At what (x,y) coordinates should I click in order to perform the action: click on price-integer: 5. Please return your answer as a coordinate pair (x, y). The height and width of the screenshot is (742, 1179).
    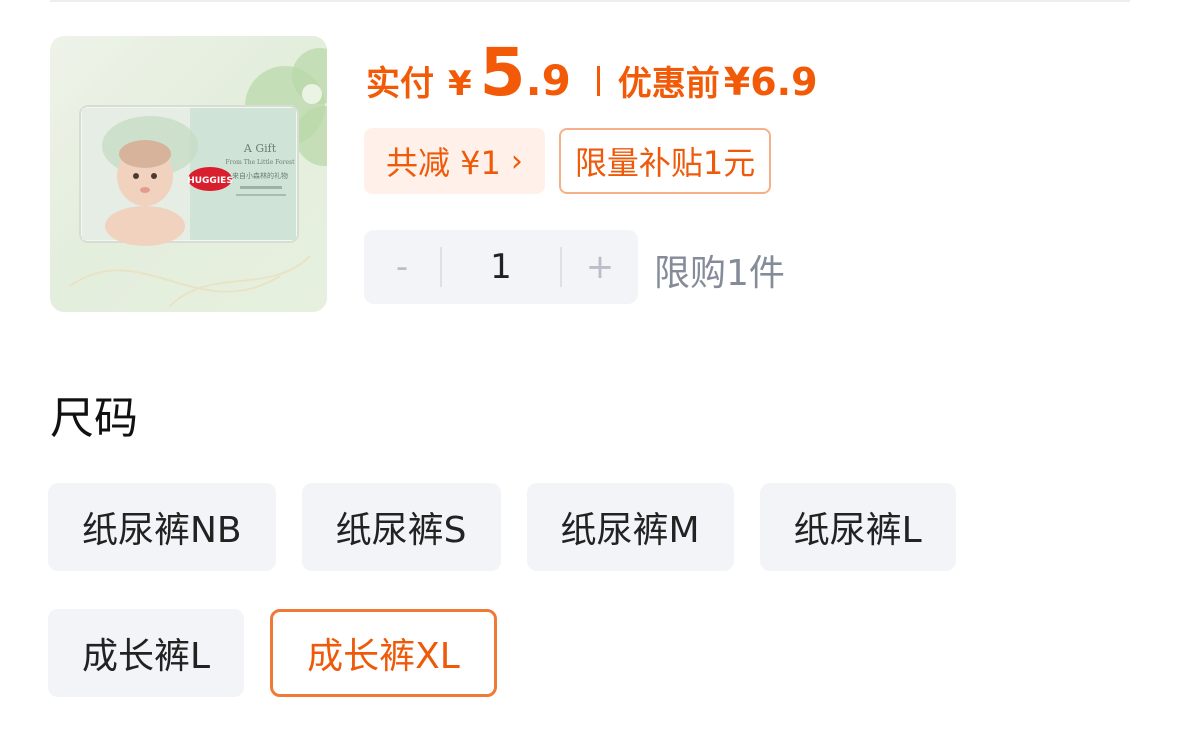
    Looking at the image, I should click on (502, 72).